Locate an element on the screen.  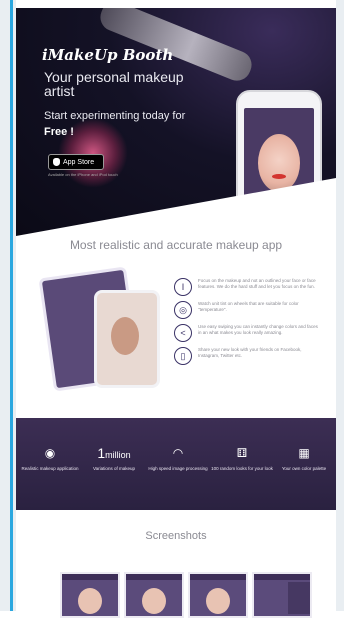
gauge-icon: ◠ is located at coordinates (178, 453).